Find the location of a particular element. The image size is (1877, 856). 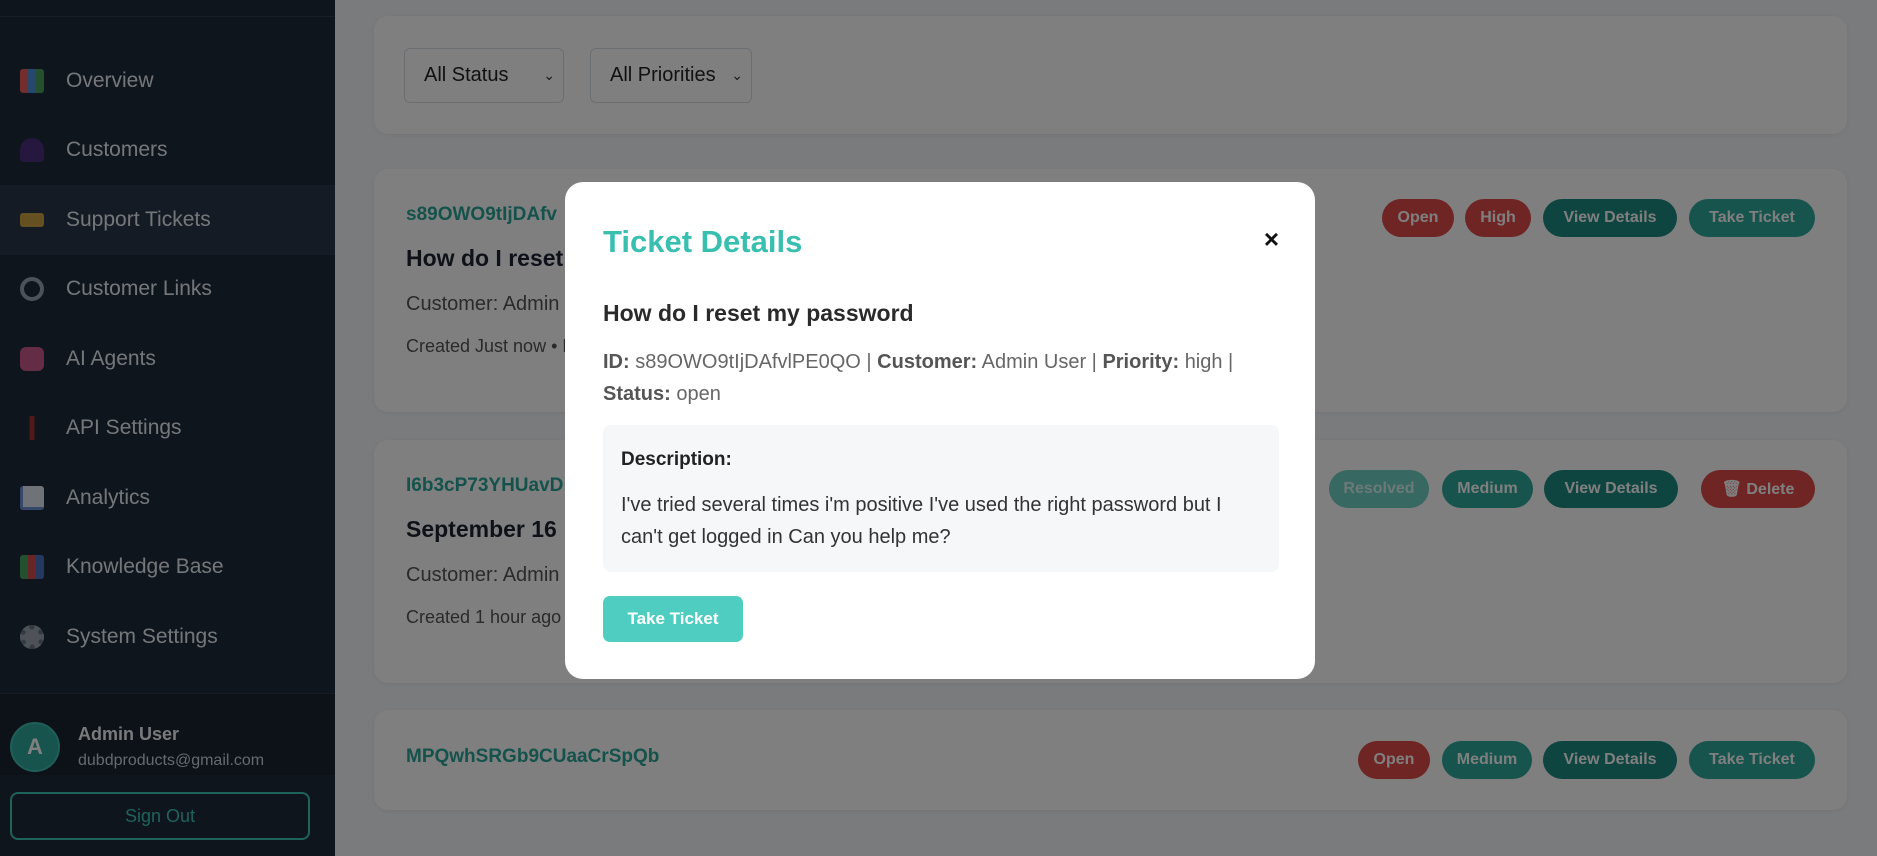

id-label: ID: is located at coordinates (616, 362).